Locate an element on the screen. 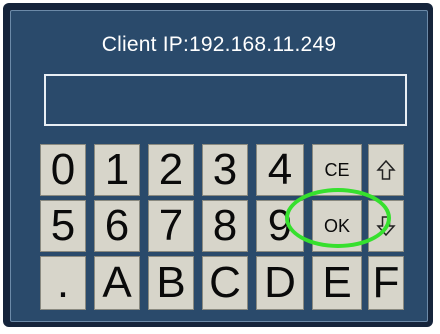  arrow-up-icon is located at coordinates (386, 170).